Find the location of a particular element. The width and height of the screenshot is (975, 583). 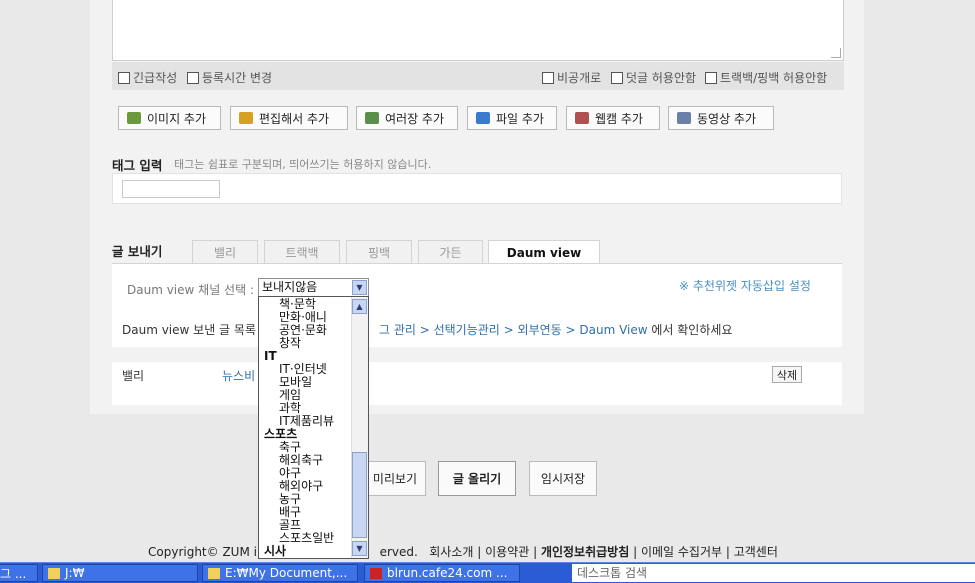

tab-garden: 가든 is located at coordinates (450, 252).